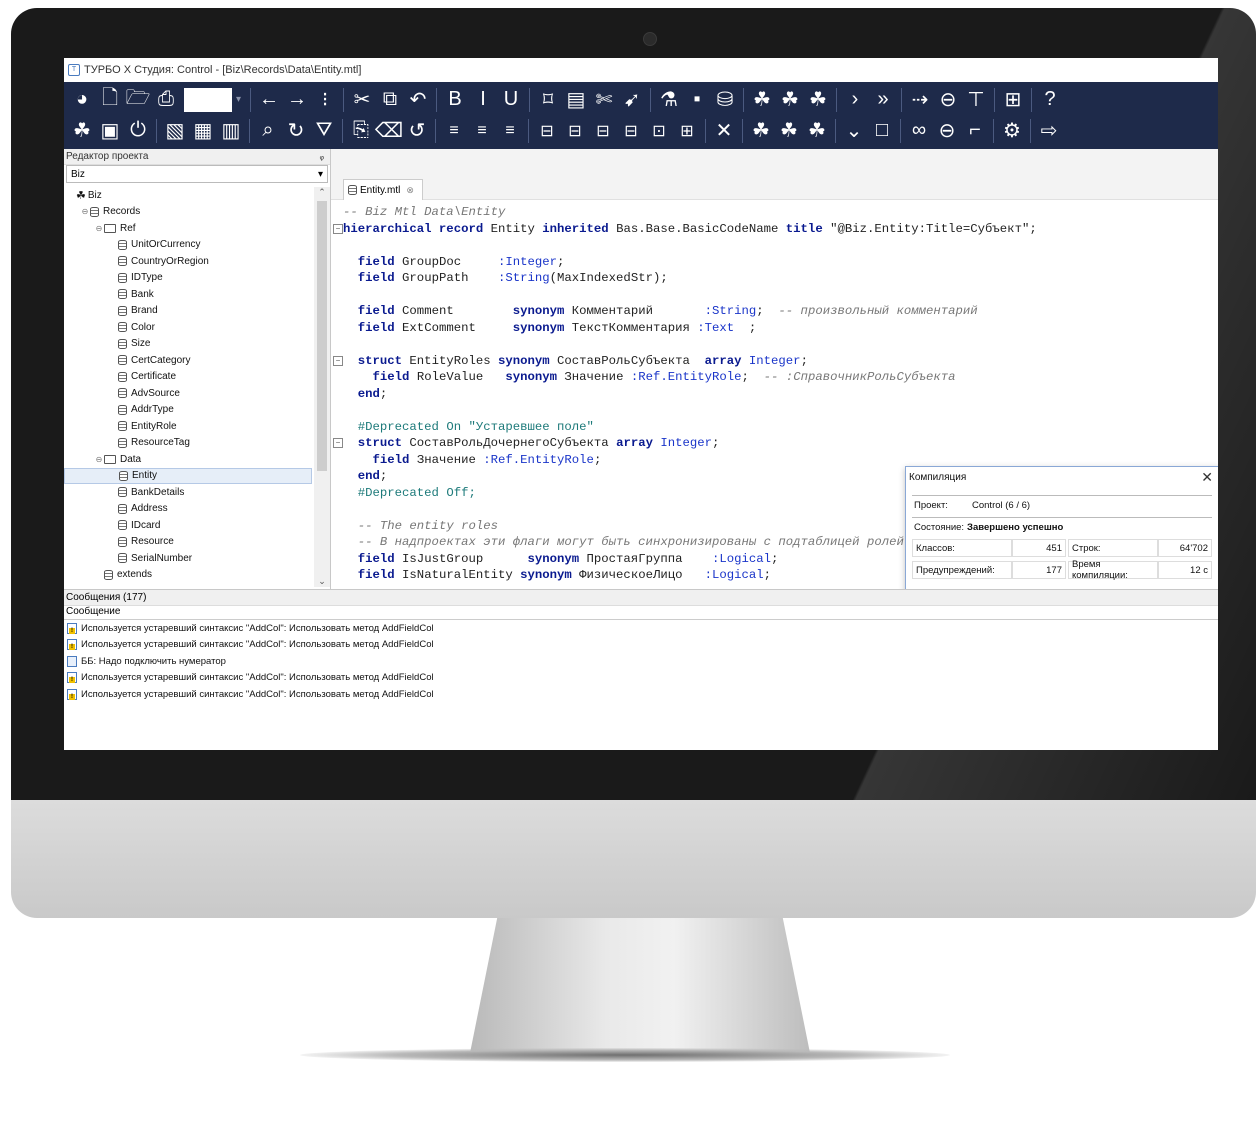 The width and height of the screenshot is (1256, 1123). What do you see at coordinates (669, 100) in the screenshot?
I see `flask-icon: ⚗` at bounding box center [669, 100].